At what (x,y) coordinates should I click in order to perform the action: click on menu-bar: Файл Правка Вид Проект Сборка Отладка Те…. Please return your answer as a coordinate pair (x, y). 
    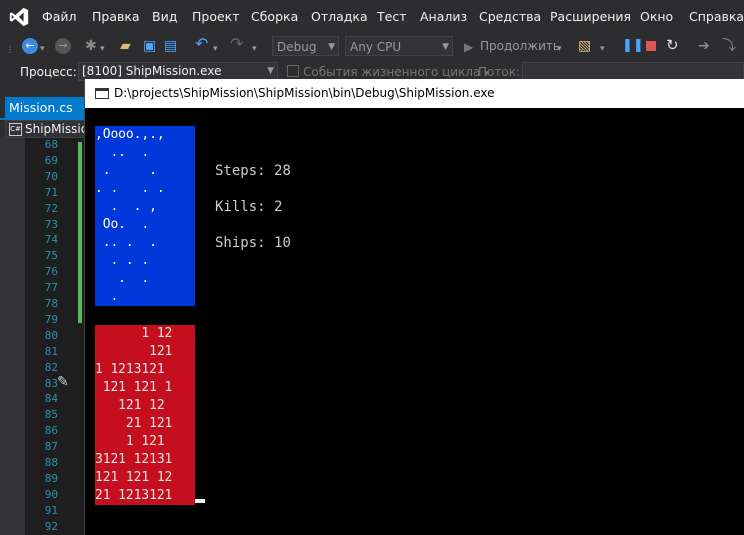
    Looking at the image, I should click on (372, 16).